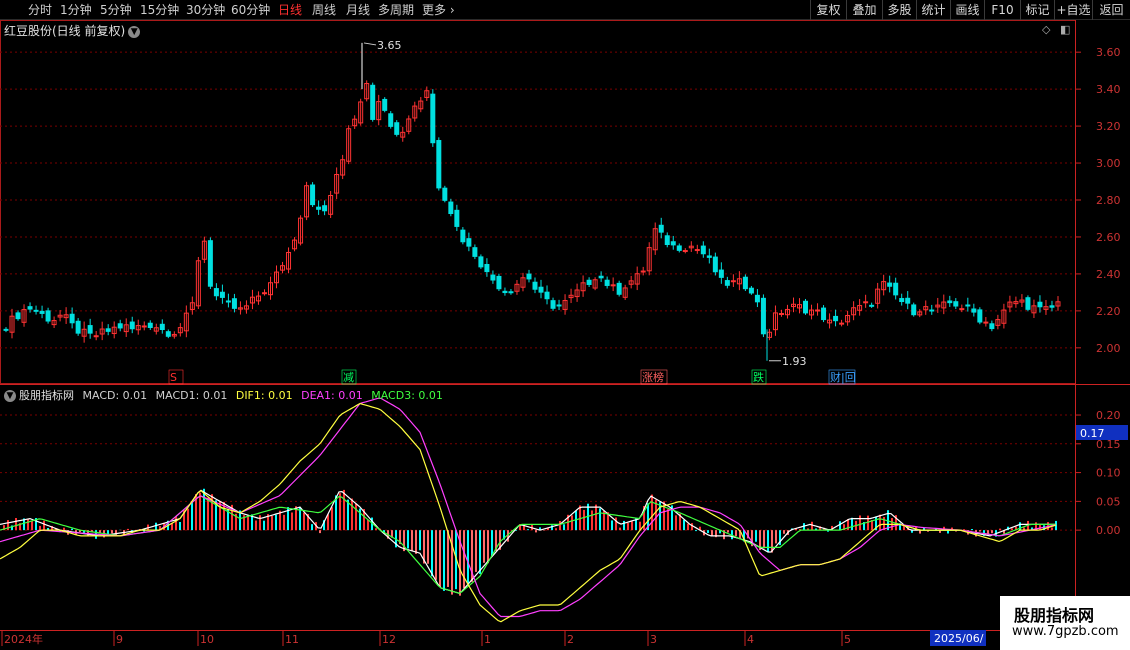 The height and width of the screenshot is (650, 1130). Describe the element at coordinates (1108, 348) in the screenshot. I see `price-tick-label: 2.00` at that location.